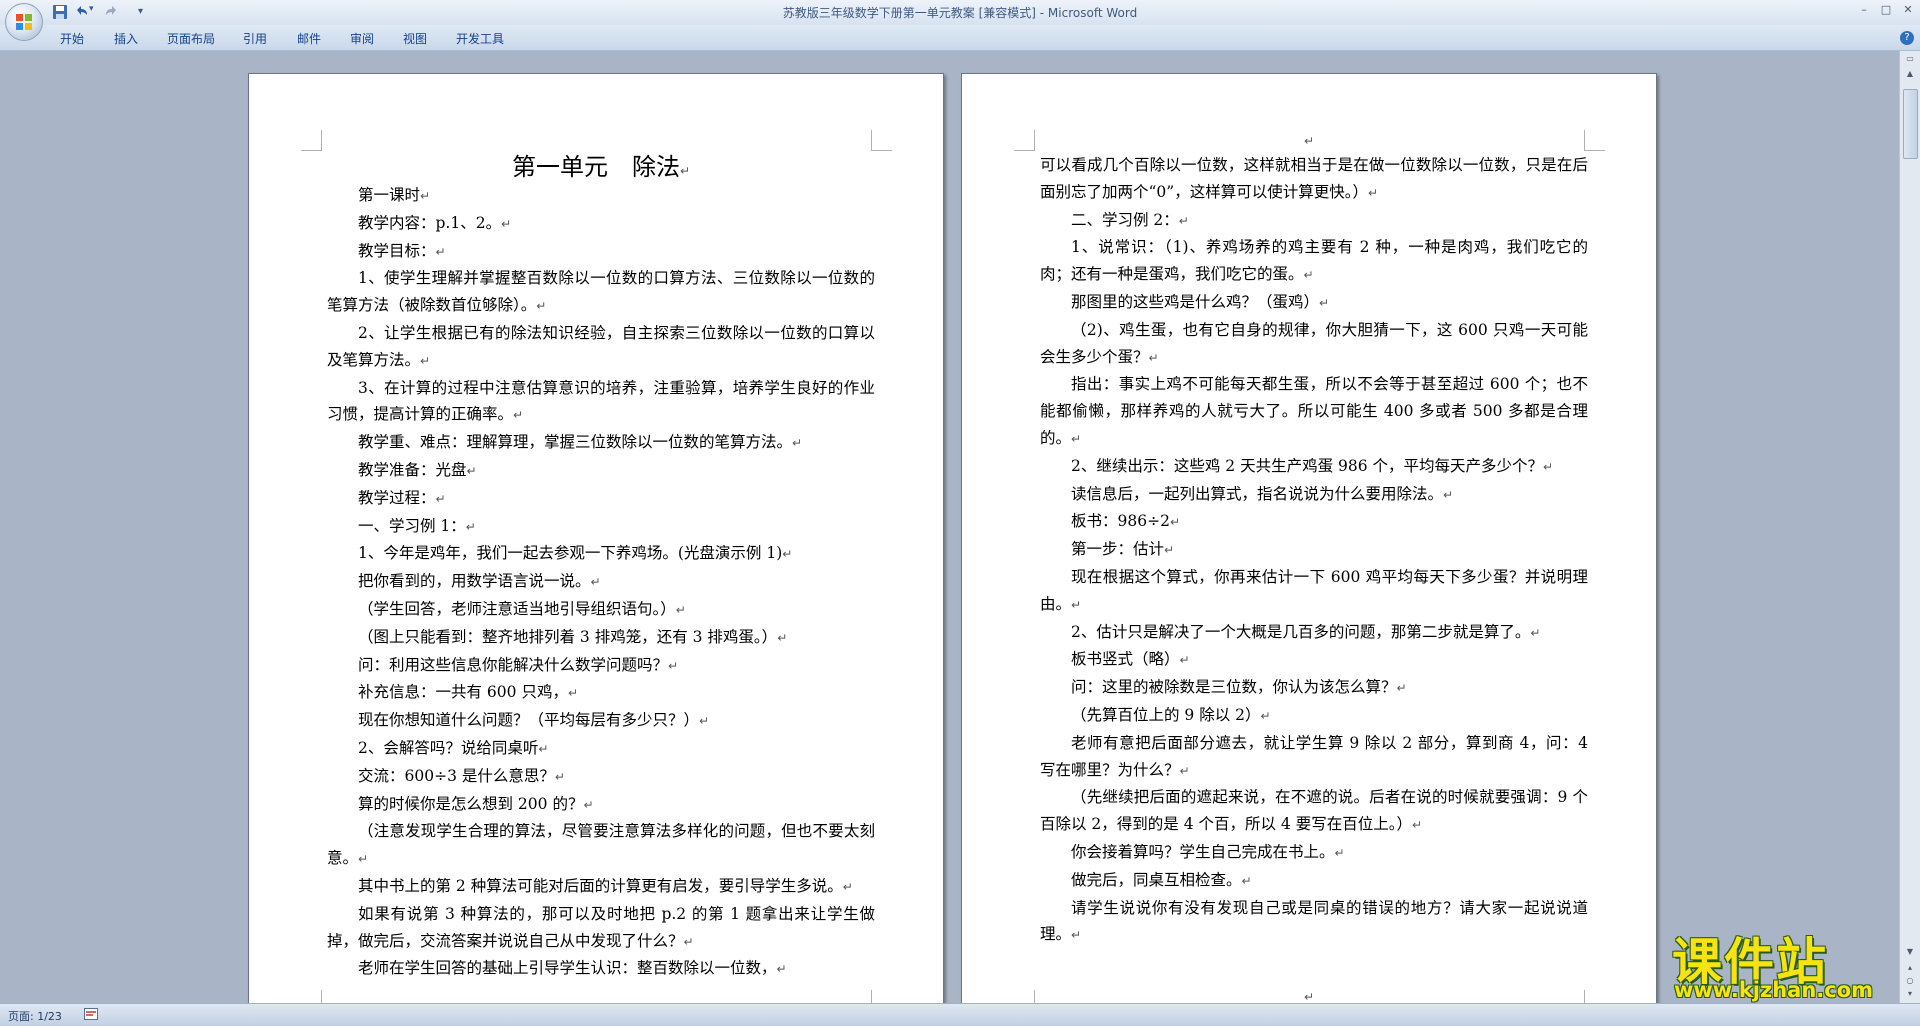 The width and height of the screenshot is (1920, 1026). I want to click on next-page-icon: ▾, so click(1910, 994).